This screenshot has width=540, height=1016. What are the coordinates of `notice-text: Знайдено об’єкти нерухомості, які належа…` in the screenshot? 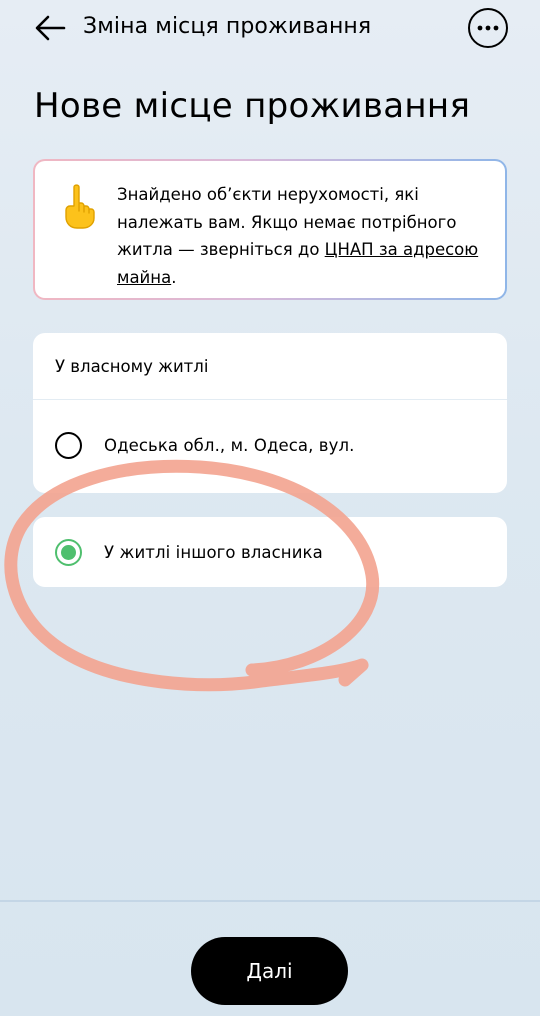 It's located at (305, 236).